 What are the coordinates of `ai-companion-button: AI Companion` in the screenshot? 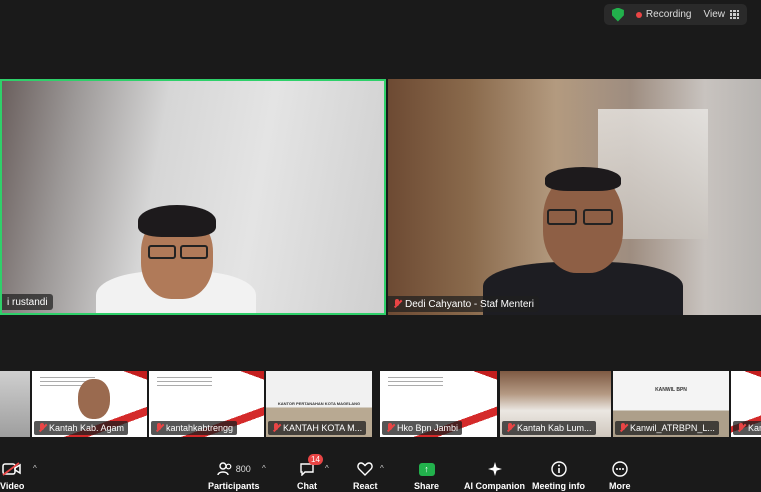 It's located at (494, 475).